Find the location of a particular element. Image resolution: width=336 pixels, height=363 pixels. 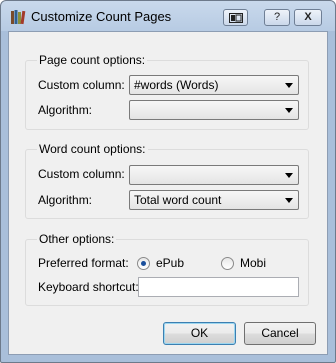

preferred-format-label: Preferred format: is located at coordinates (83, 263).